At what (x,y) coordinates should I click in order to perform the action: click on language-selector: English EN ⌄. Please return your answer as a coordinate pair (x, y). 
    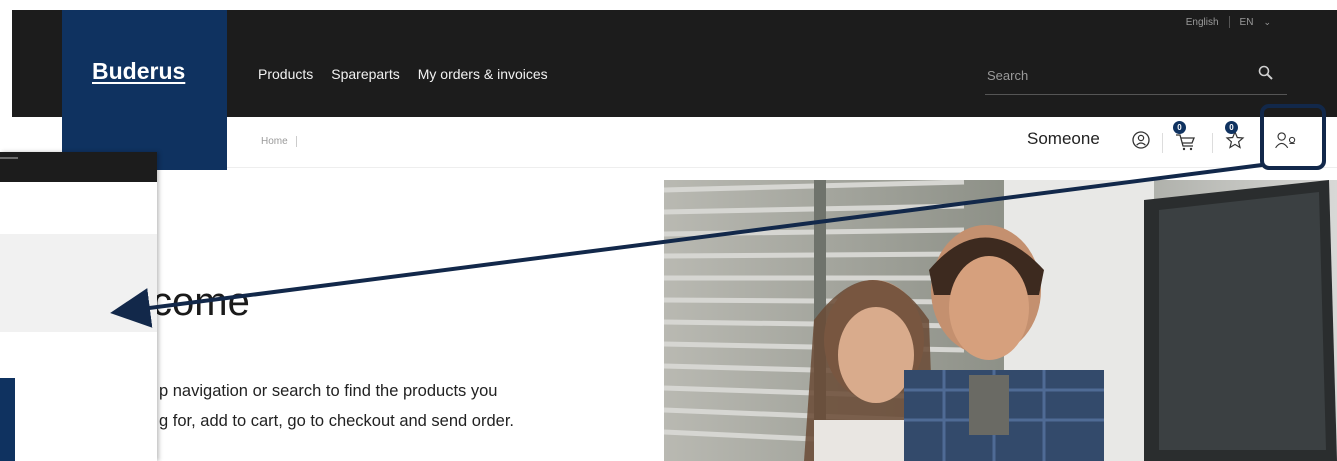
    Looking at the image, I should click on (1228, 22).